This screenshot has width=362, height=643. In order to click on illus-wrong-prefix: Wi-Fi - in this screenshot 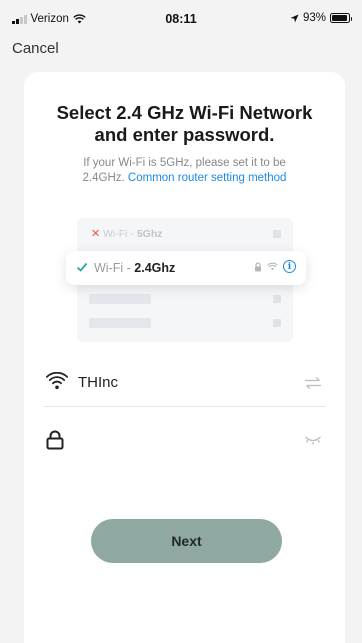, I will do `click(118, 234)`.